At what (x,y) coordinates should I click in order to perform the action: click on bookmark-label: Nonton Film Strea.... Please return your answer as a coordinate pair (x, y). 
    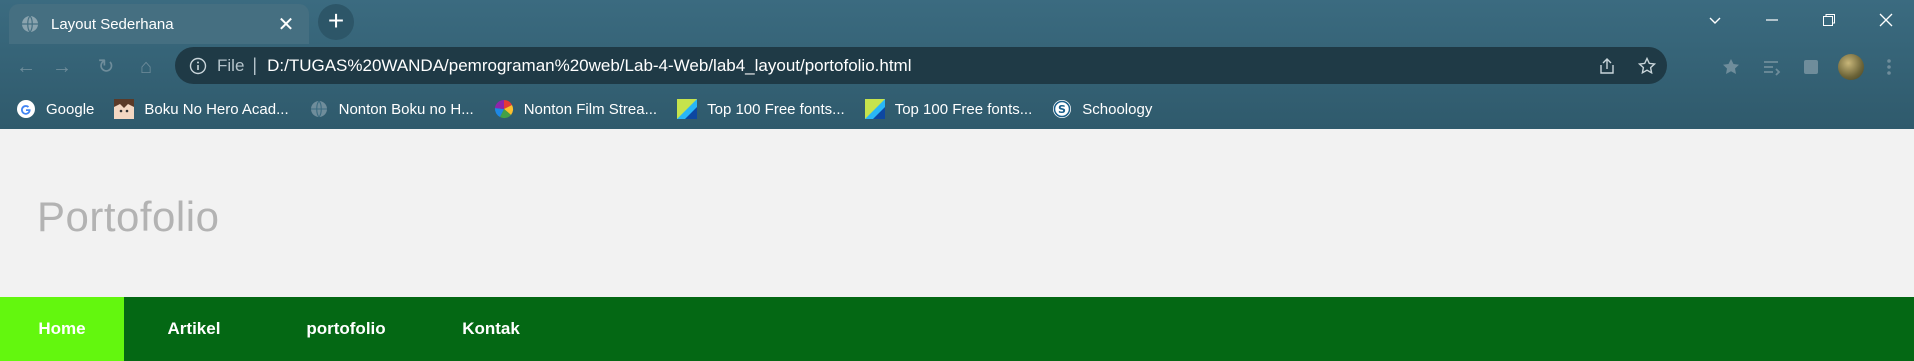
    Looking at the image, I should click on (590, 109).